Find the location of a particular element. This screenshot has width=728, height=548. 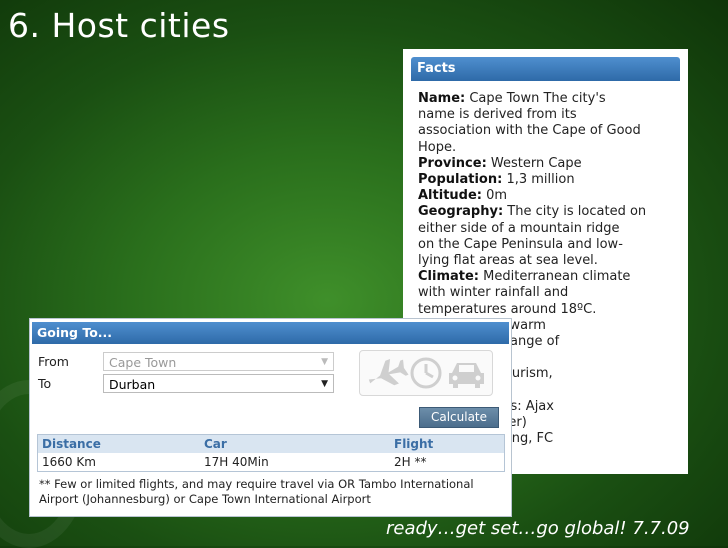

facts-line-label: Climate: is located at coordinates (449, 277).